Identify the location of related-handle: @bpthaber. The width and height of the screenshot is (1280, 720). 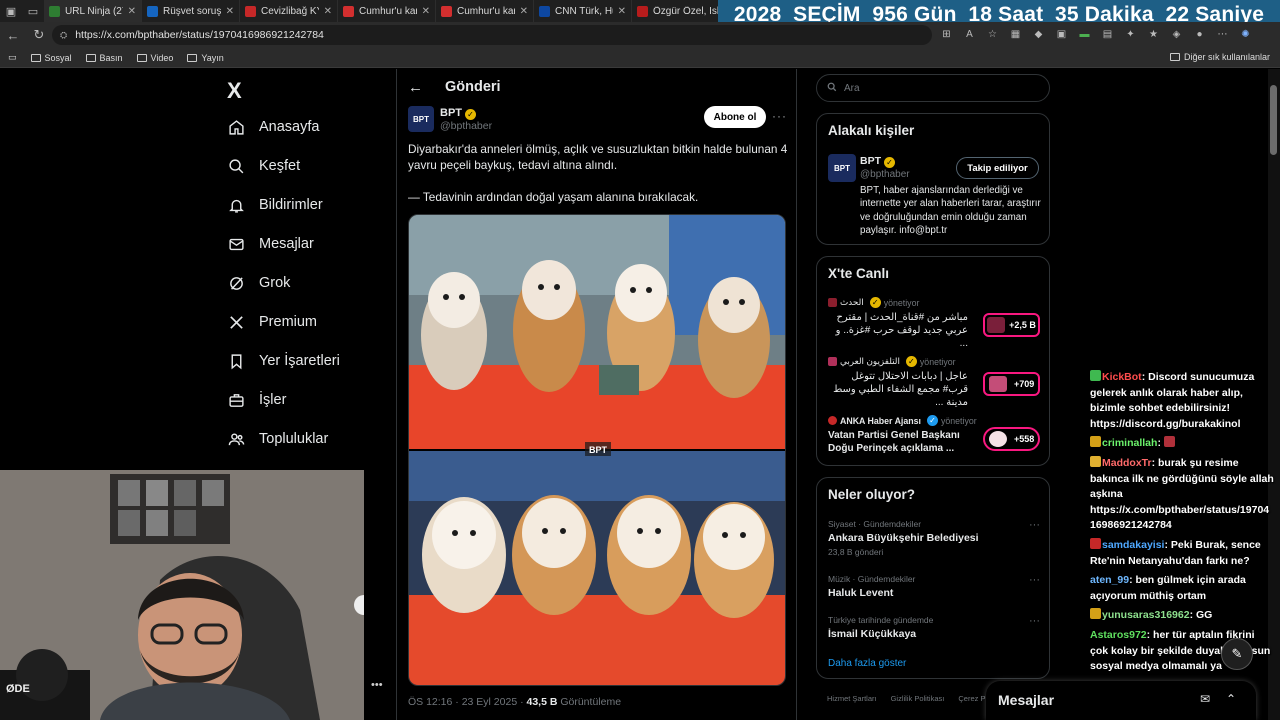
(885, 174).